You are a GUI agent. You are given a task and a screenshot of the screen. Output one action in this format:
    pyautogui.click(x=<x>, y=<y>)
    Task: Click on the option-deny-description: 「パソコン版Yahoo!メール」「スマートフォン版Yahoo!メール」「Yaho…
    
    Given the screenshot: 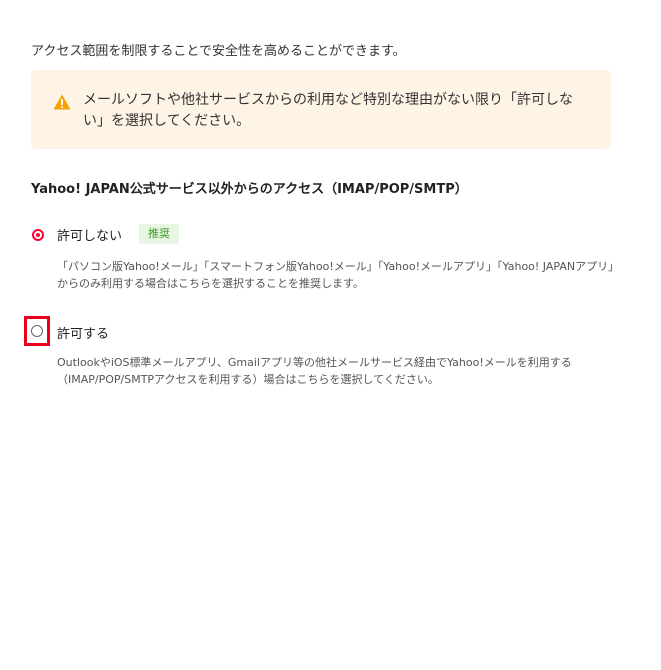 What is the action you would take?
    pyautogui.click(x=335, y=275)
    